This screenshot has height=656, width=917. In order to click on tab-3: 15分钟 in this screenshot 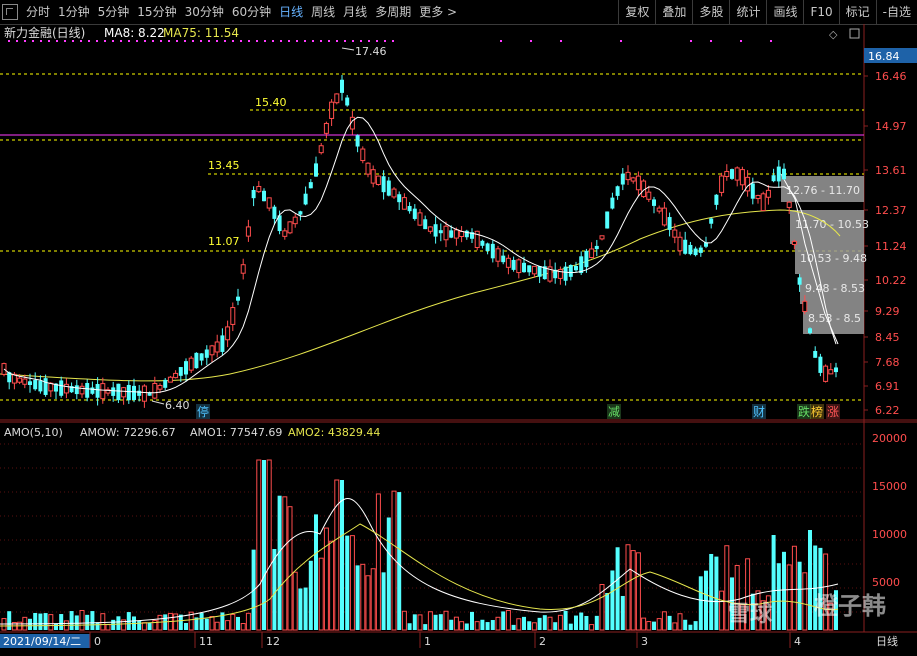, I will do `click(156, 12)`.